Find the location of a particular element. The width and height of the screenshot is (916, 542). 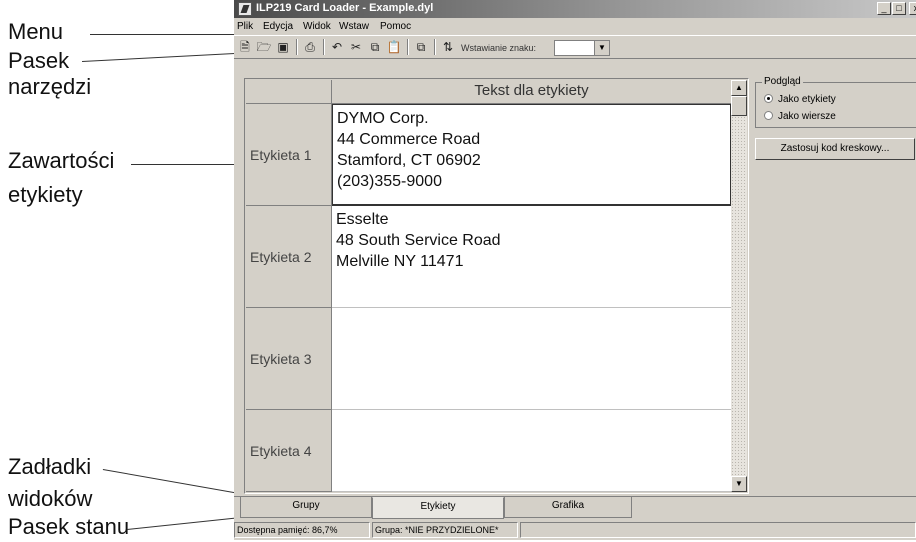

cut-icon: ✂ is located at coordinates (356, 47).